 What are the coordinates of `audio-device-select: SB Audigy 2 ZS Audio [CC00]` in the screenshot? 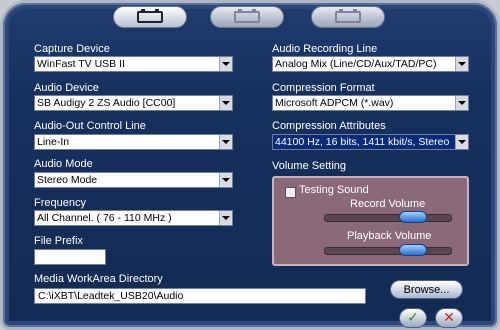 It's located at (133, 103).